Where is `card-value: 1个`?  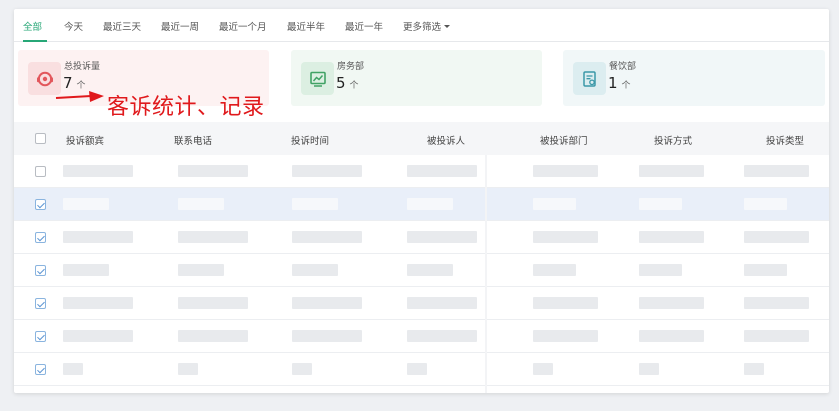 card-value: 1个 is located at coordinates (619, 83).